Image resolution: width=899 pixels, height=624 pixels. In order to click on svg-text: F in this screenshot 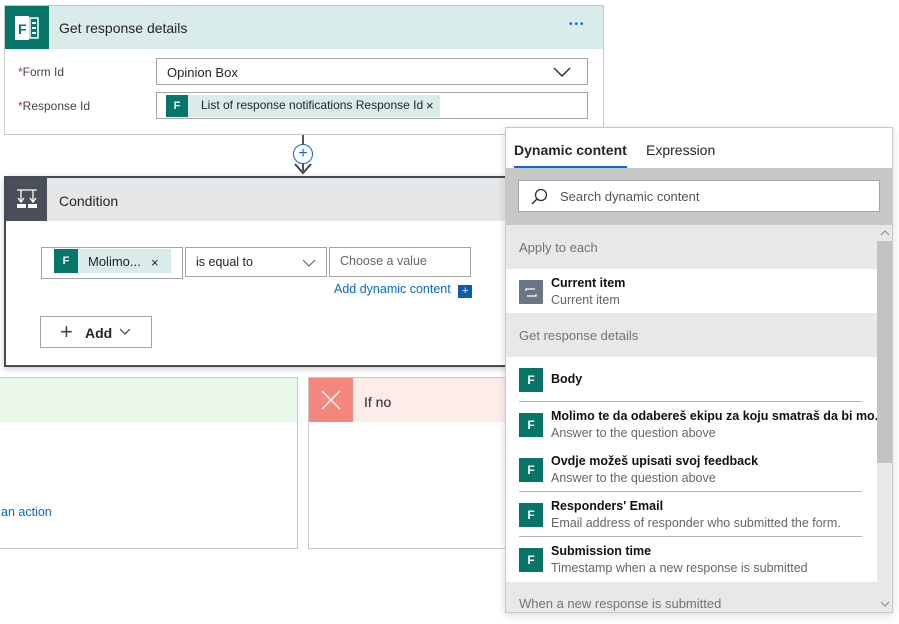, I will do `click(22, 29)`.